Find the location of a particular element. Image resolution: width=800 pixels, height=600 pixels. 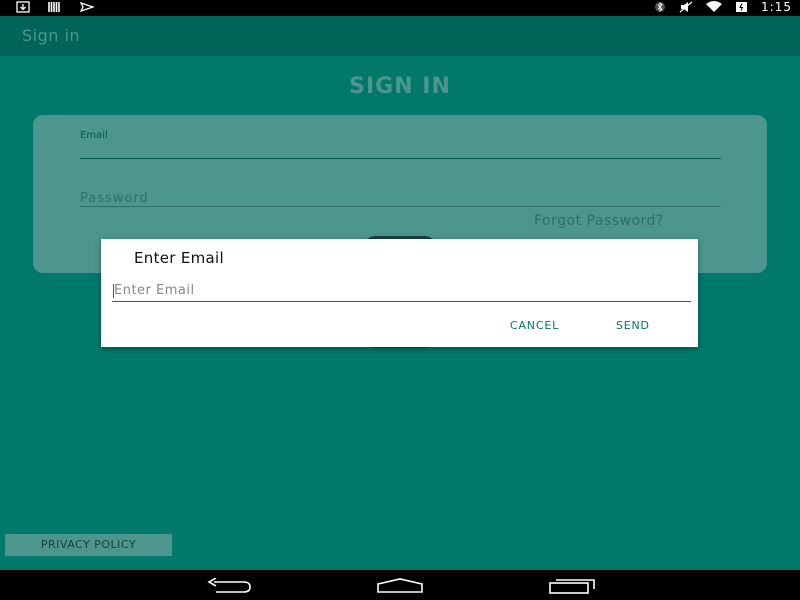

email-field is located at coordinates (400, 158).